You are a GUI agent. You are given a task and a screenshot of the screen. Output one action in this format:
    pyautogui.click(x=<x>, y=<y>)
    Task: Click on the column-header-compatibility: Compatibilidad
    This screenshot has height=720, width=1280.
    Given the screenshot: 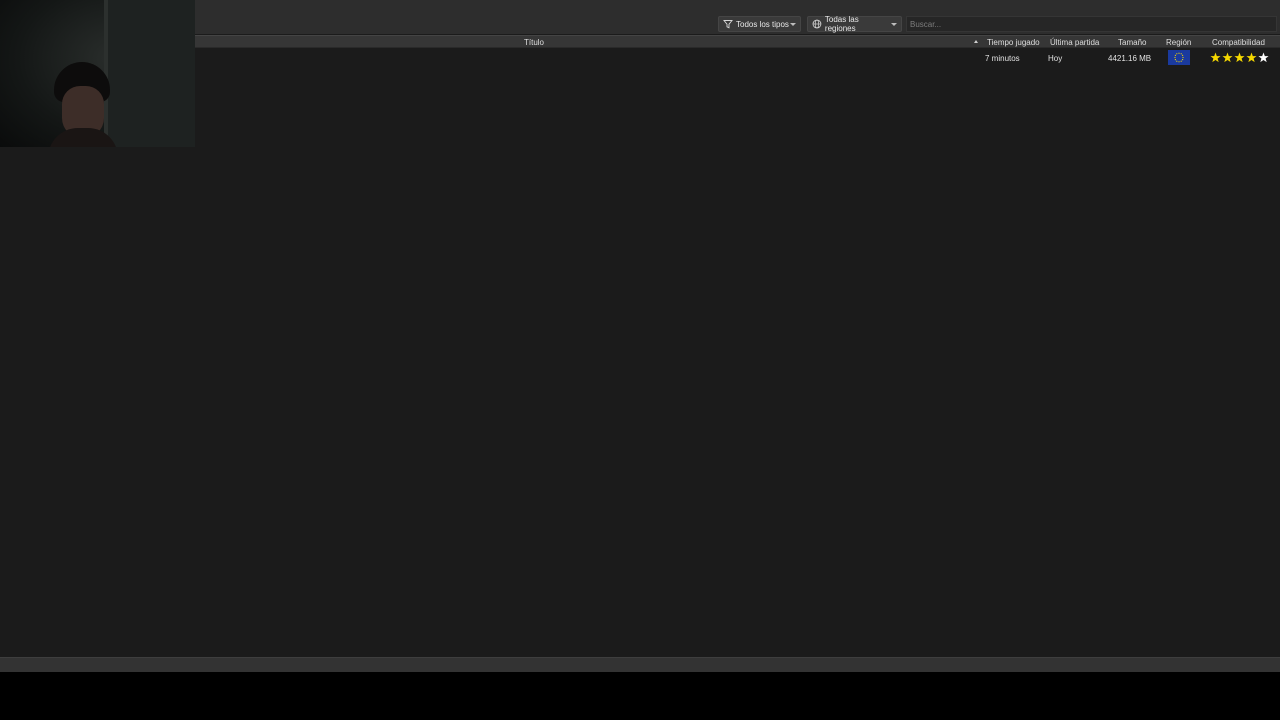 What is the action you would take?
    pyautogui.click(x=1238, y=42)
    